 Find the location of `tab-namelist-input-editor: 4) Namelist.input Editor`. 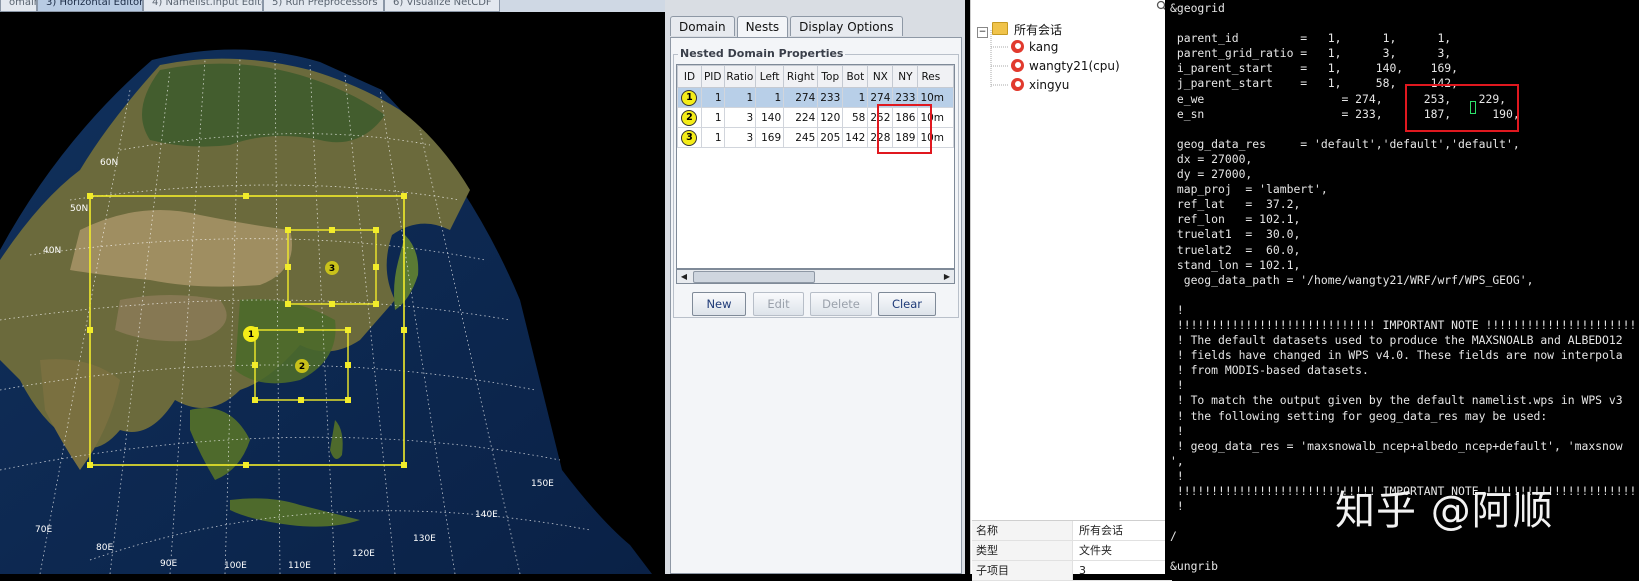

tab-namelist-input-editor: 4) Namelist.input Editor is located at coordinates (203, 6).